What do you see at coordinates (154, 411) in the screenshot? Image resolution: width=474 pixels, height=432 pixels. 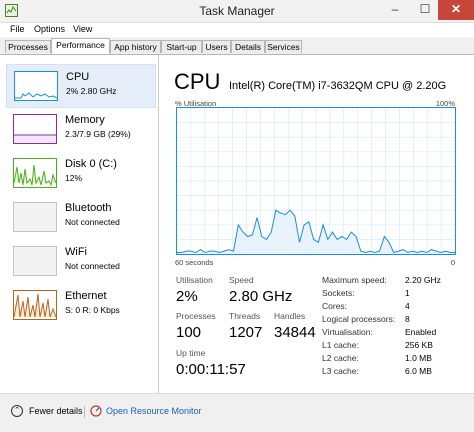 I see `open-resource-monitor-link: Open Resource Monitor` at bounding box center [154, 411].